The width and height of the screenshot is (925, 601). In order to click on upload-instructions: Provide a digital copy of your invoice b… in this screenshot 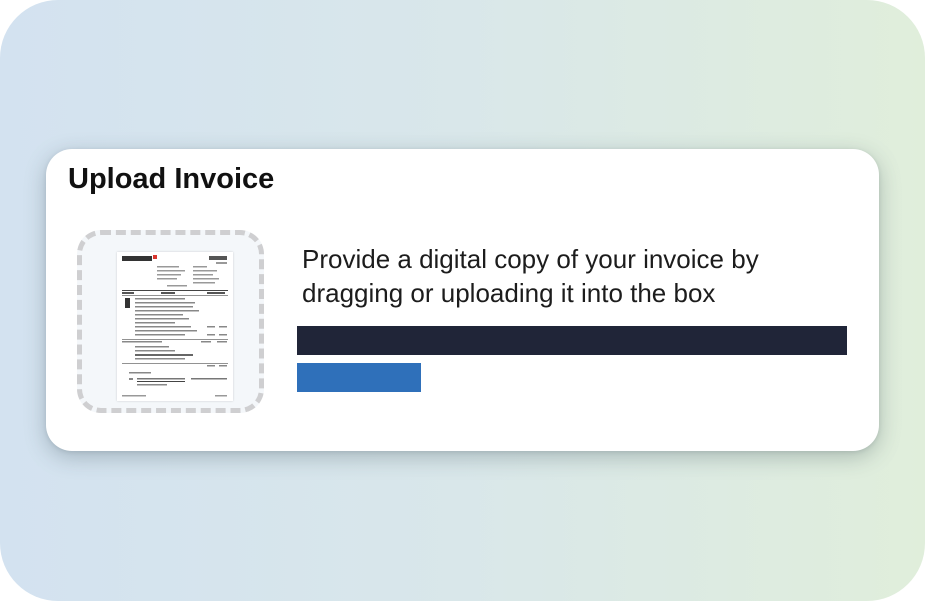, I will do `click(530, 276)`.